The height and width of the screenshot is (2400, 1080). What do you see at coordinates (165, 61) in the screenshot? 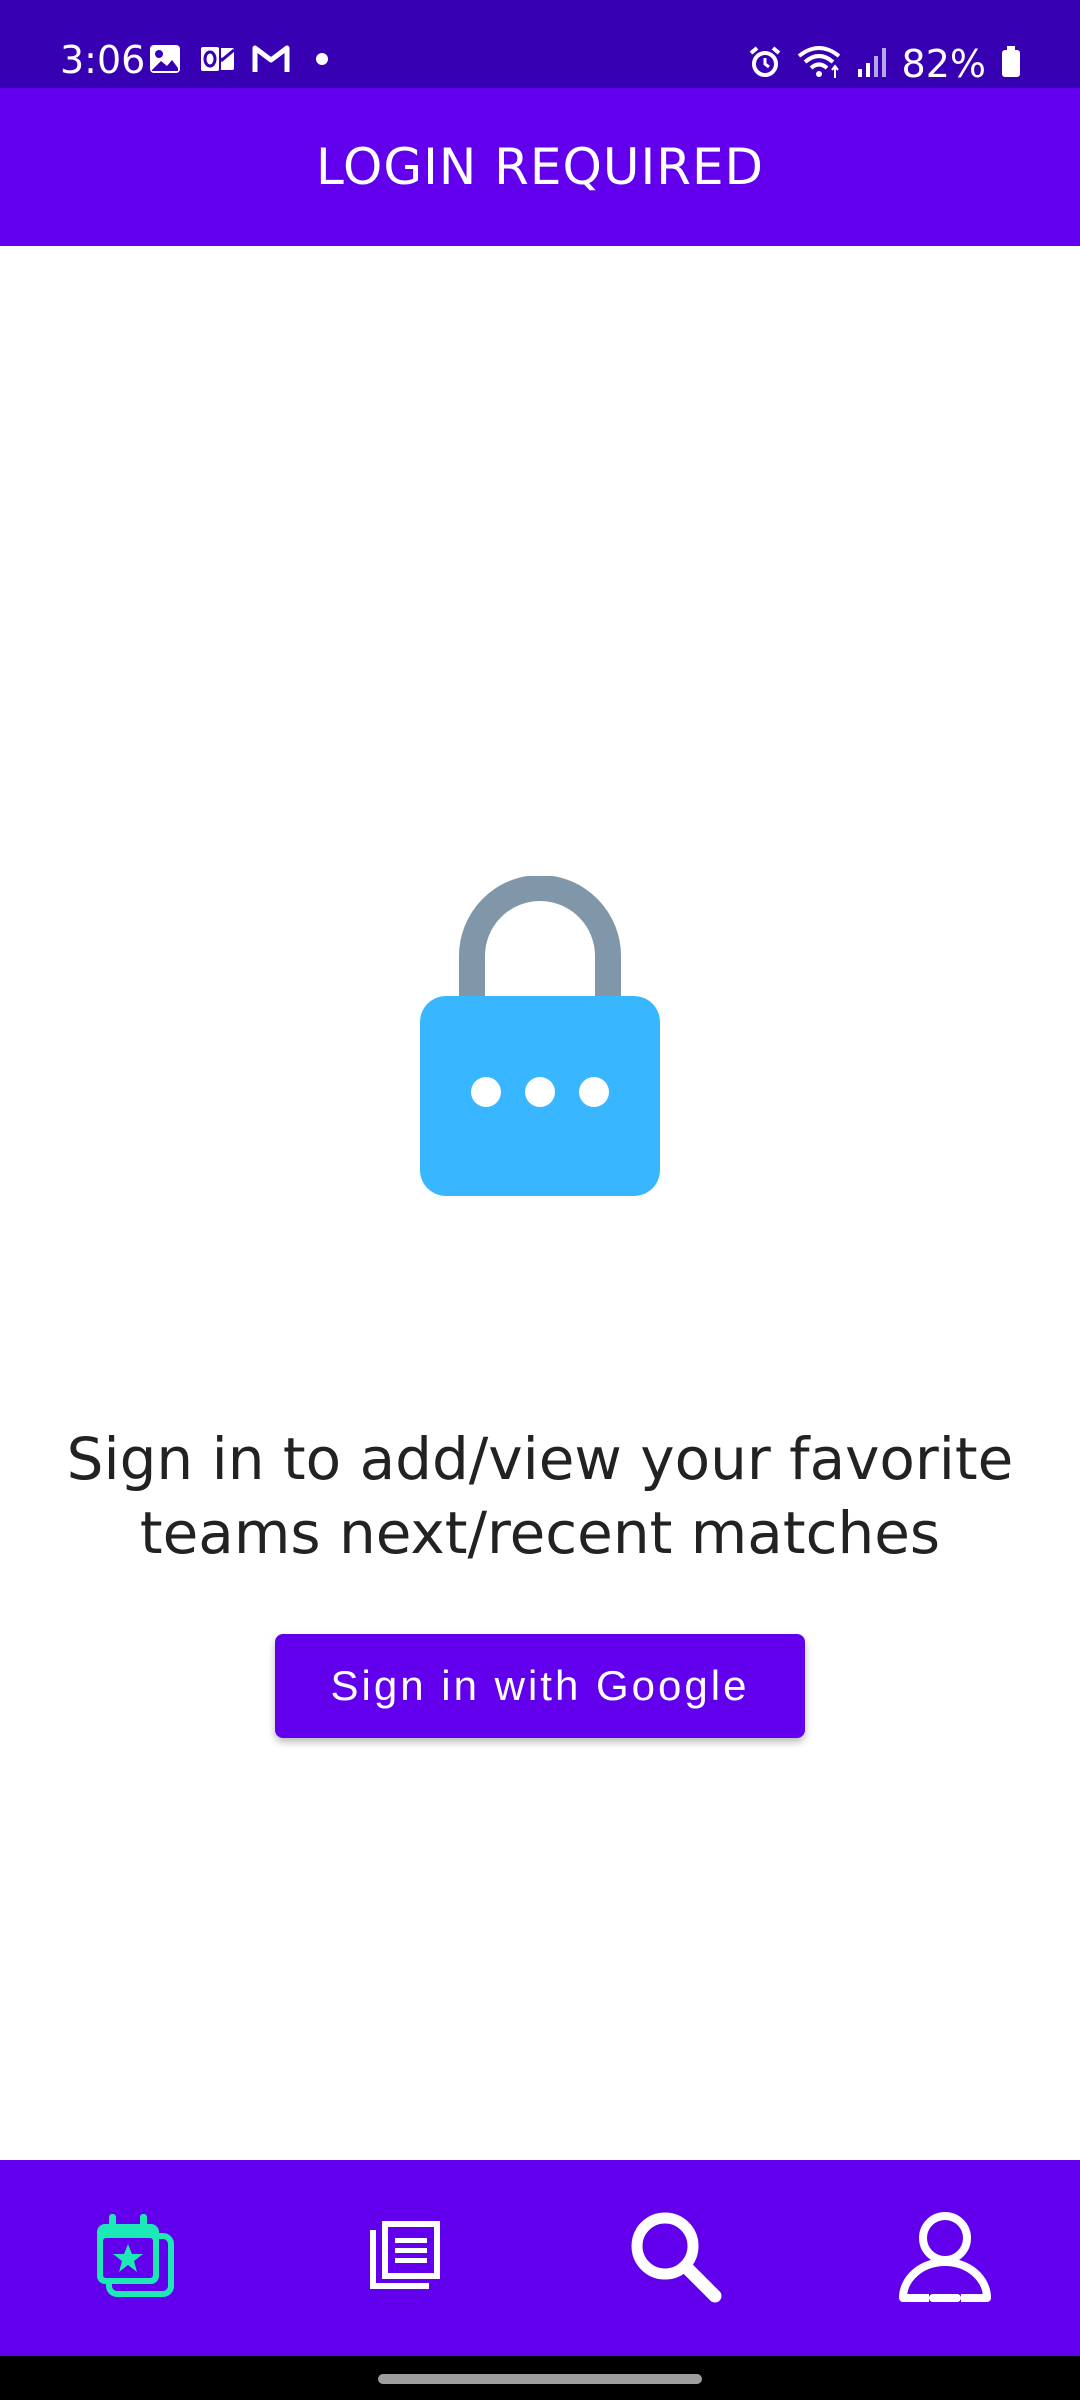
I see `gallery-icon` at bounding box center [165, 61].